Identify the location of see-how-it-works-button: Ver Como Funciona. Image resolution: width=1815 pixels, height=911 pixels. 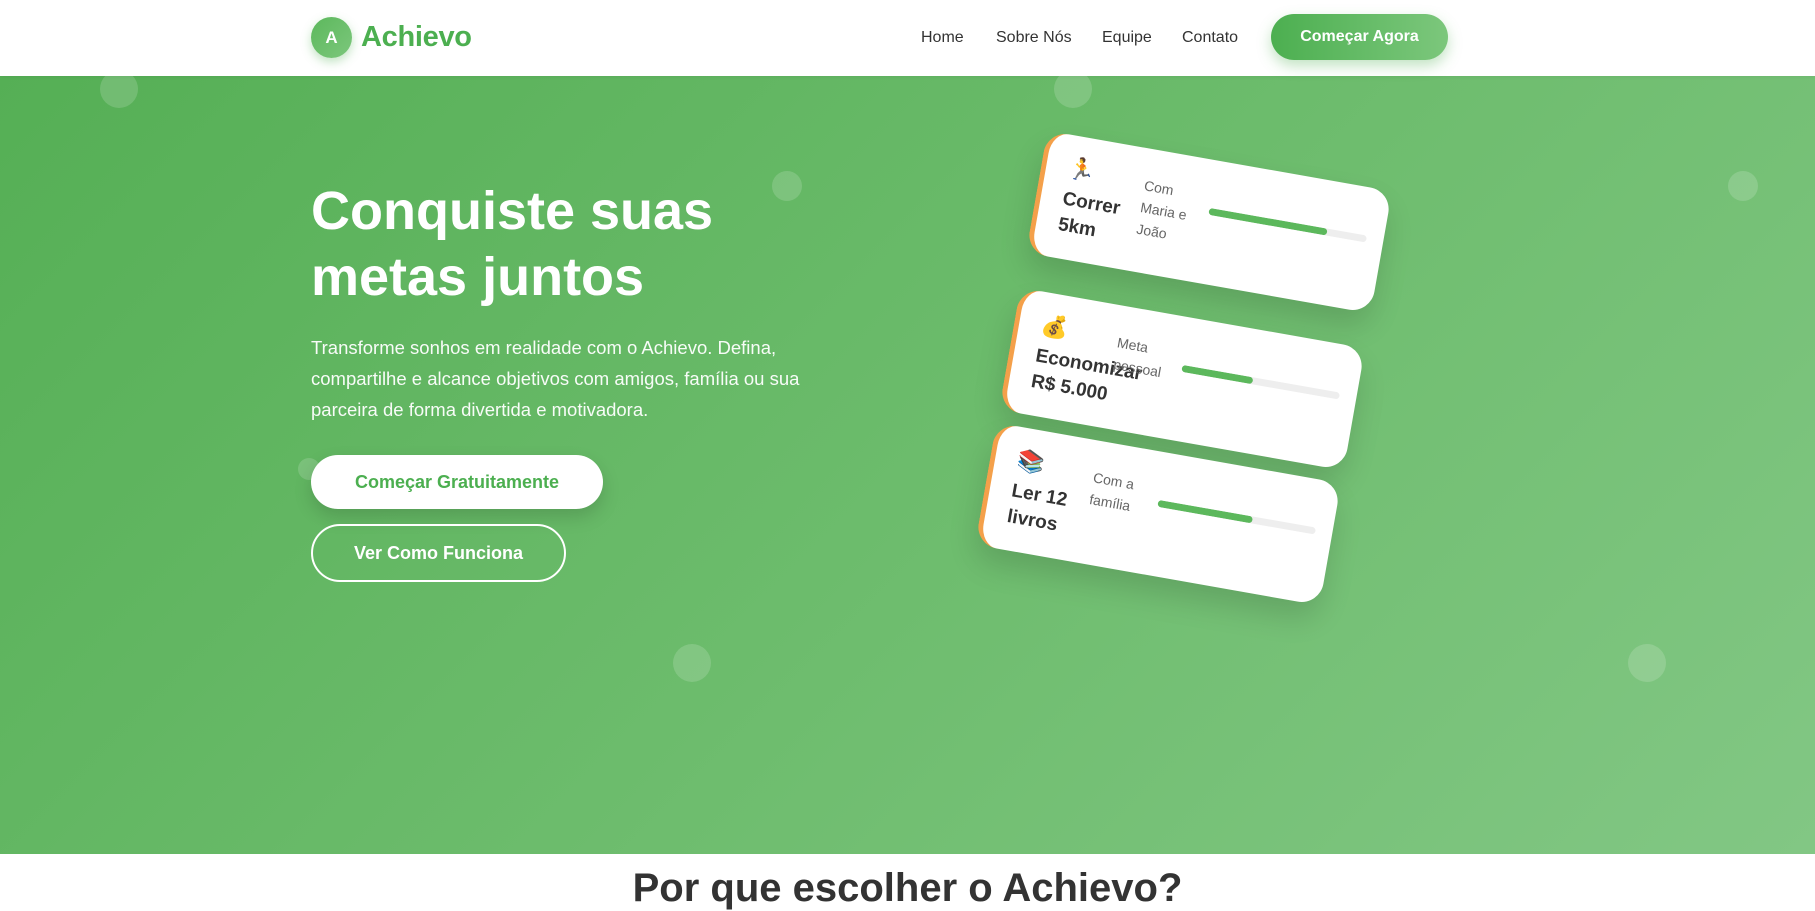
(438, 553).